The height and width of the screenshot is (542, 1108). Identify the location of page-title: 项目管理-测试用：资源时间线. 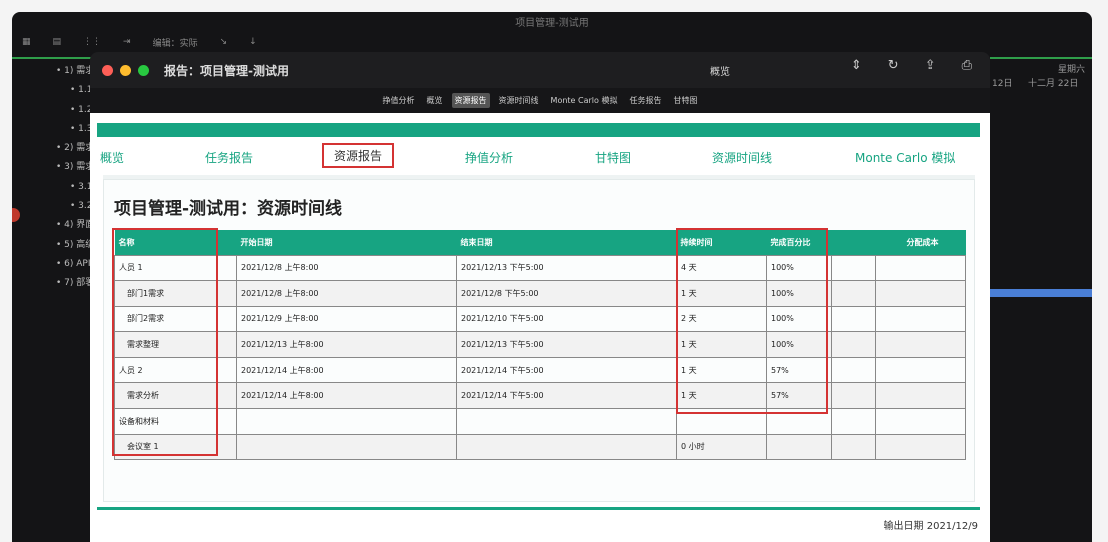
(228, 209).